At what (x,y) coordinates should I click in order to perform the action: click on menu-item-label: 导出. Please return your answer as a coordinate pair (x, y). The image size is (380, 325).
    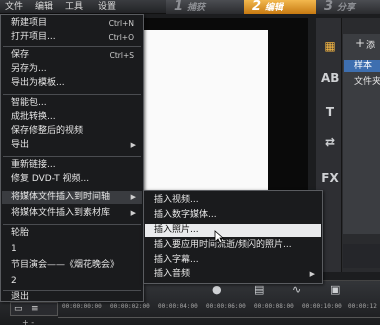
    Looking at the image, I should click on (20, 145).